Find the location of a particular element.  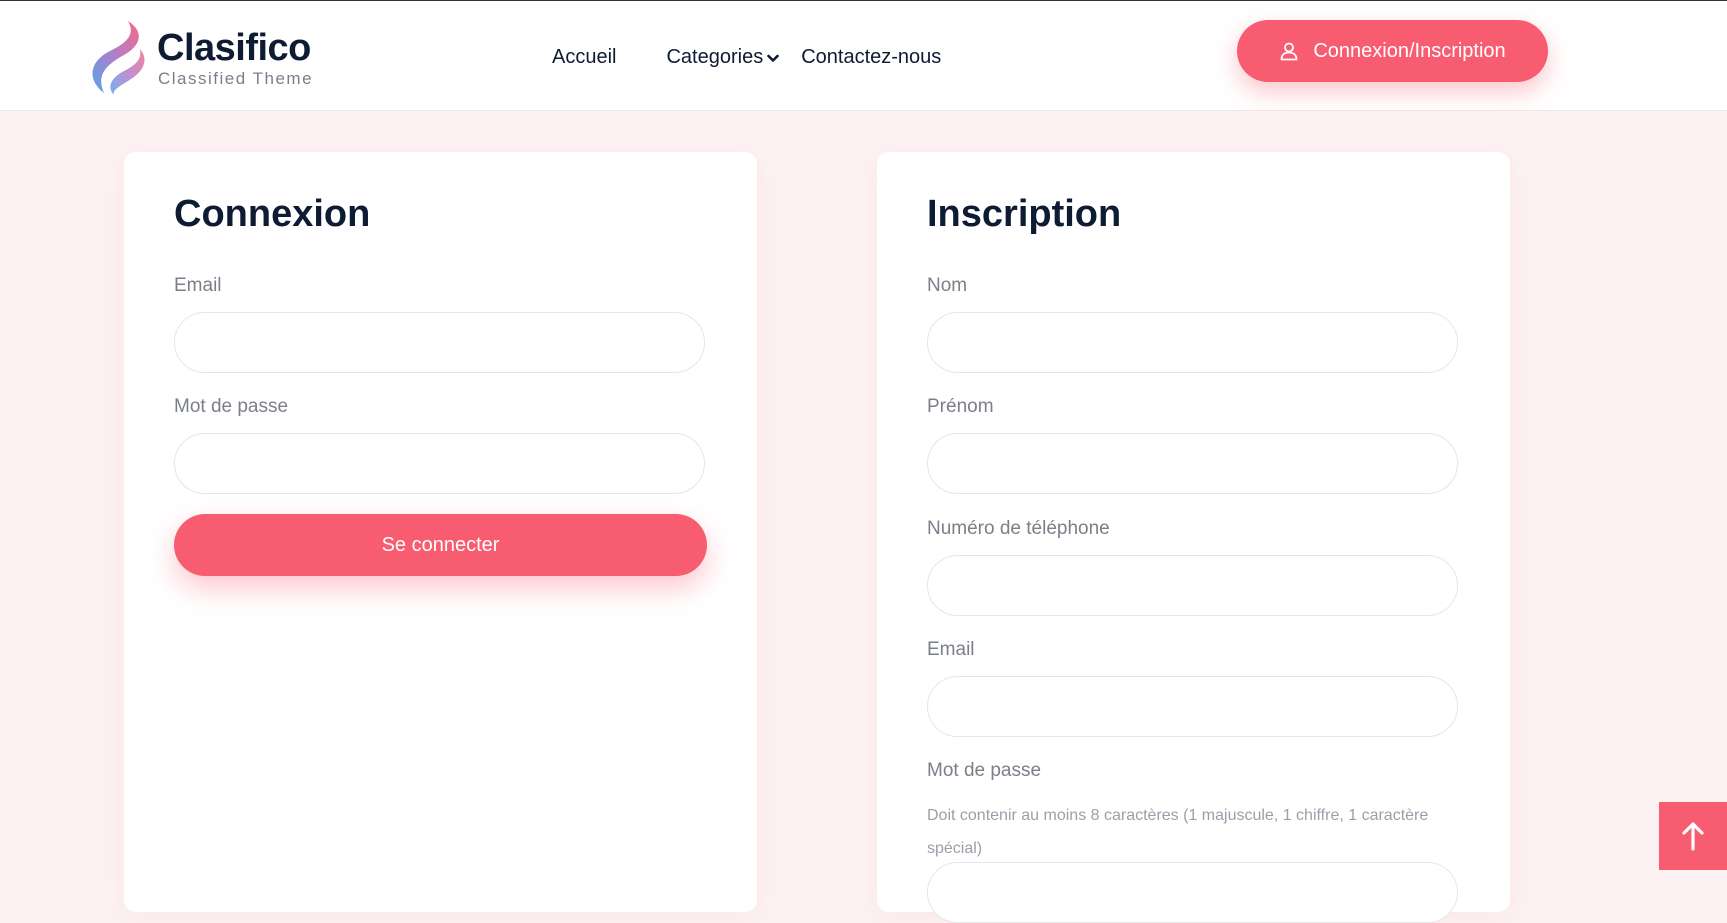

main-nav: Accueil Categories Contactez-nous is located at coordinates (746, 57).